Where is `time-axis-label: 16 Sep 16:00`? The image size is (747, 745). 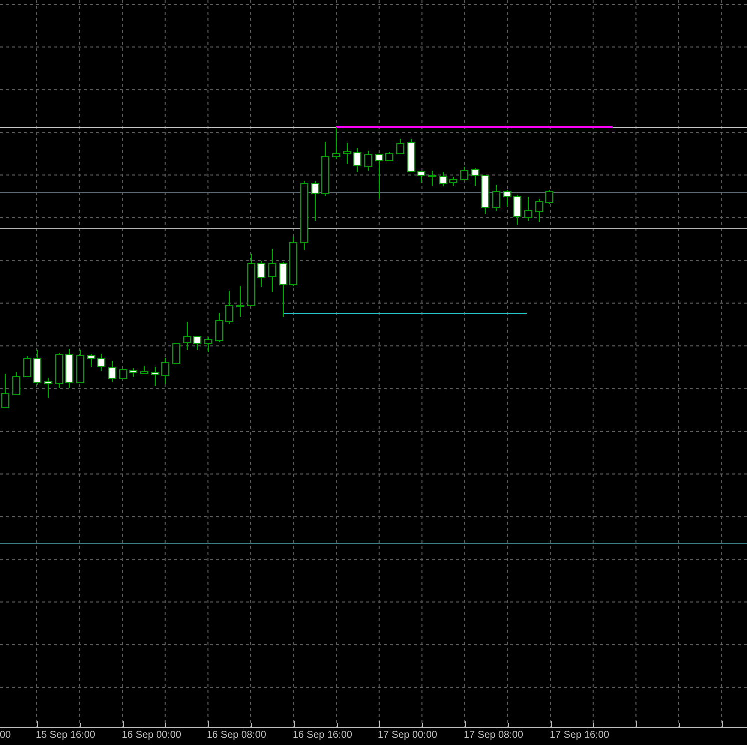
time-axis-label: 16 Sep 16:00 is located at coordinates (322, 736).